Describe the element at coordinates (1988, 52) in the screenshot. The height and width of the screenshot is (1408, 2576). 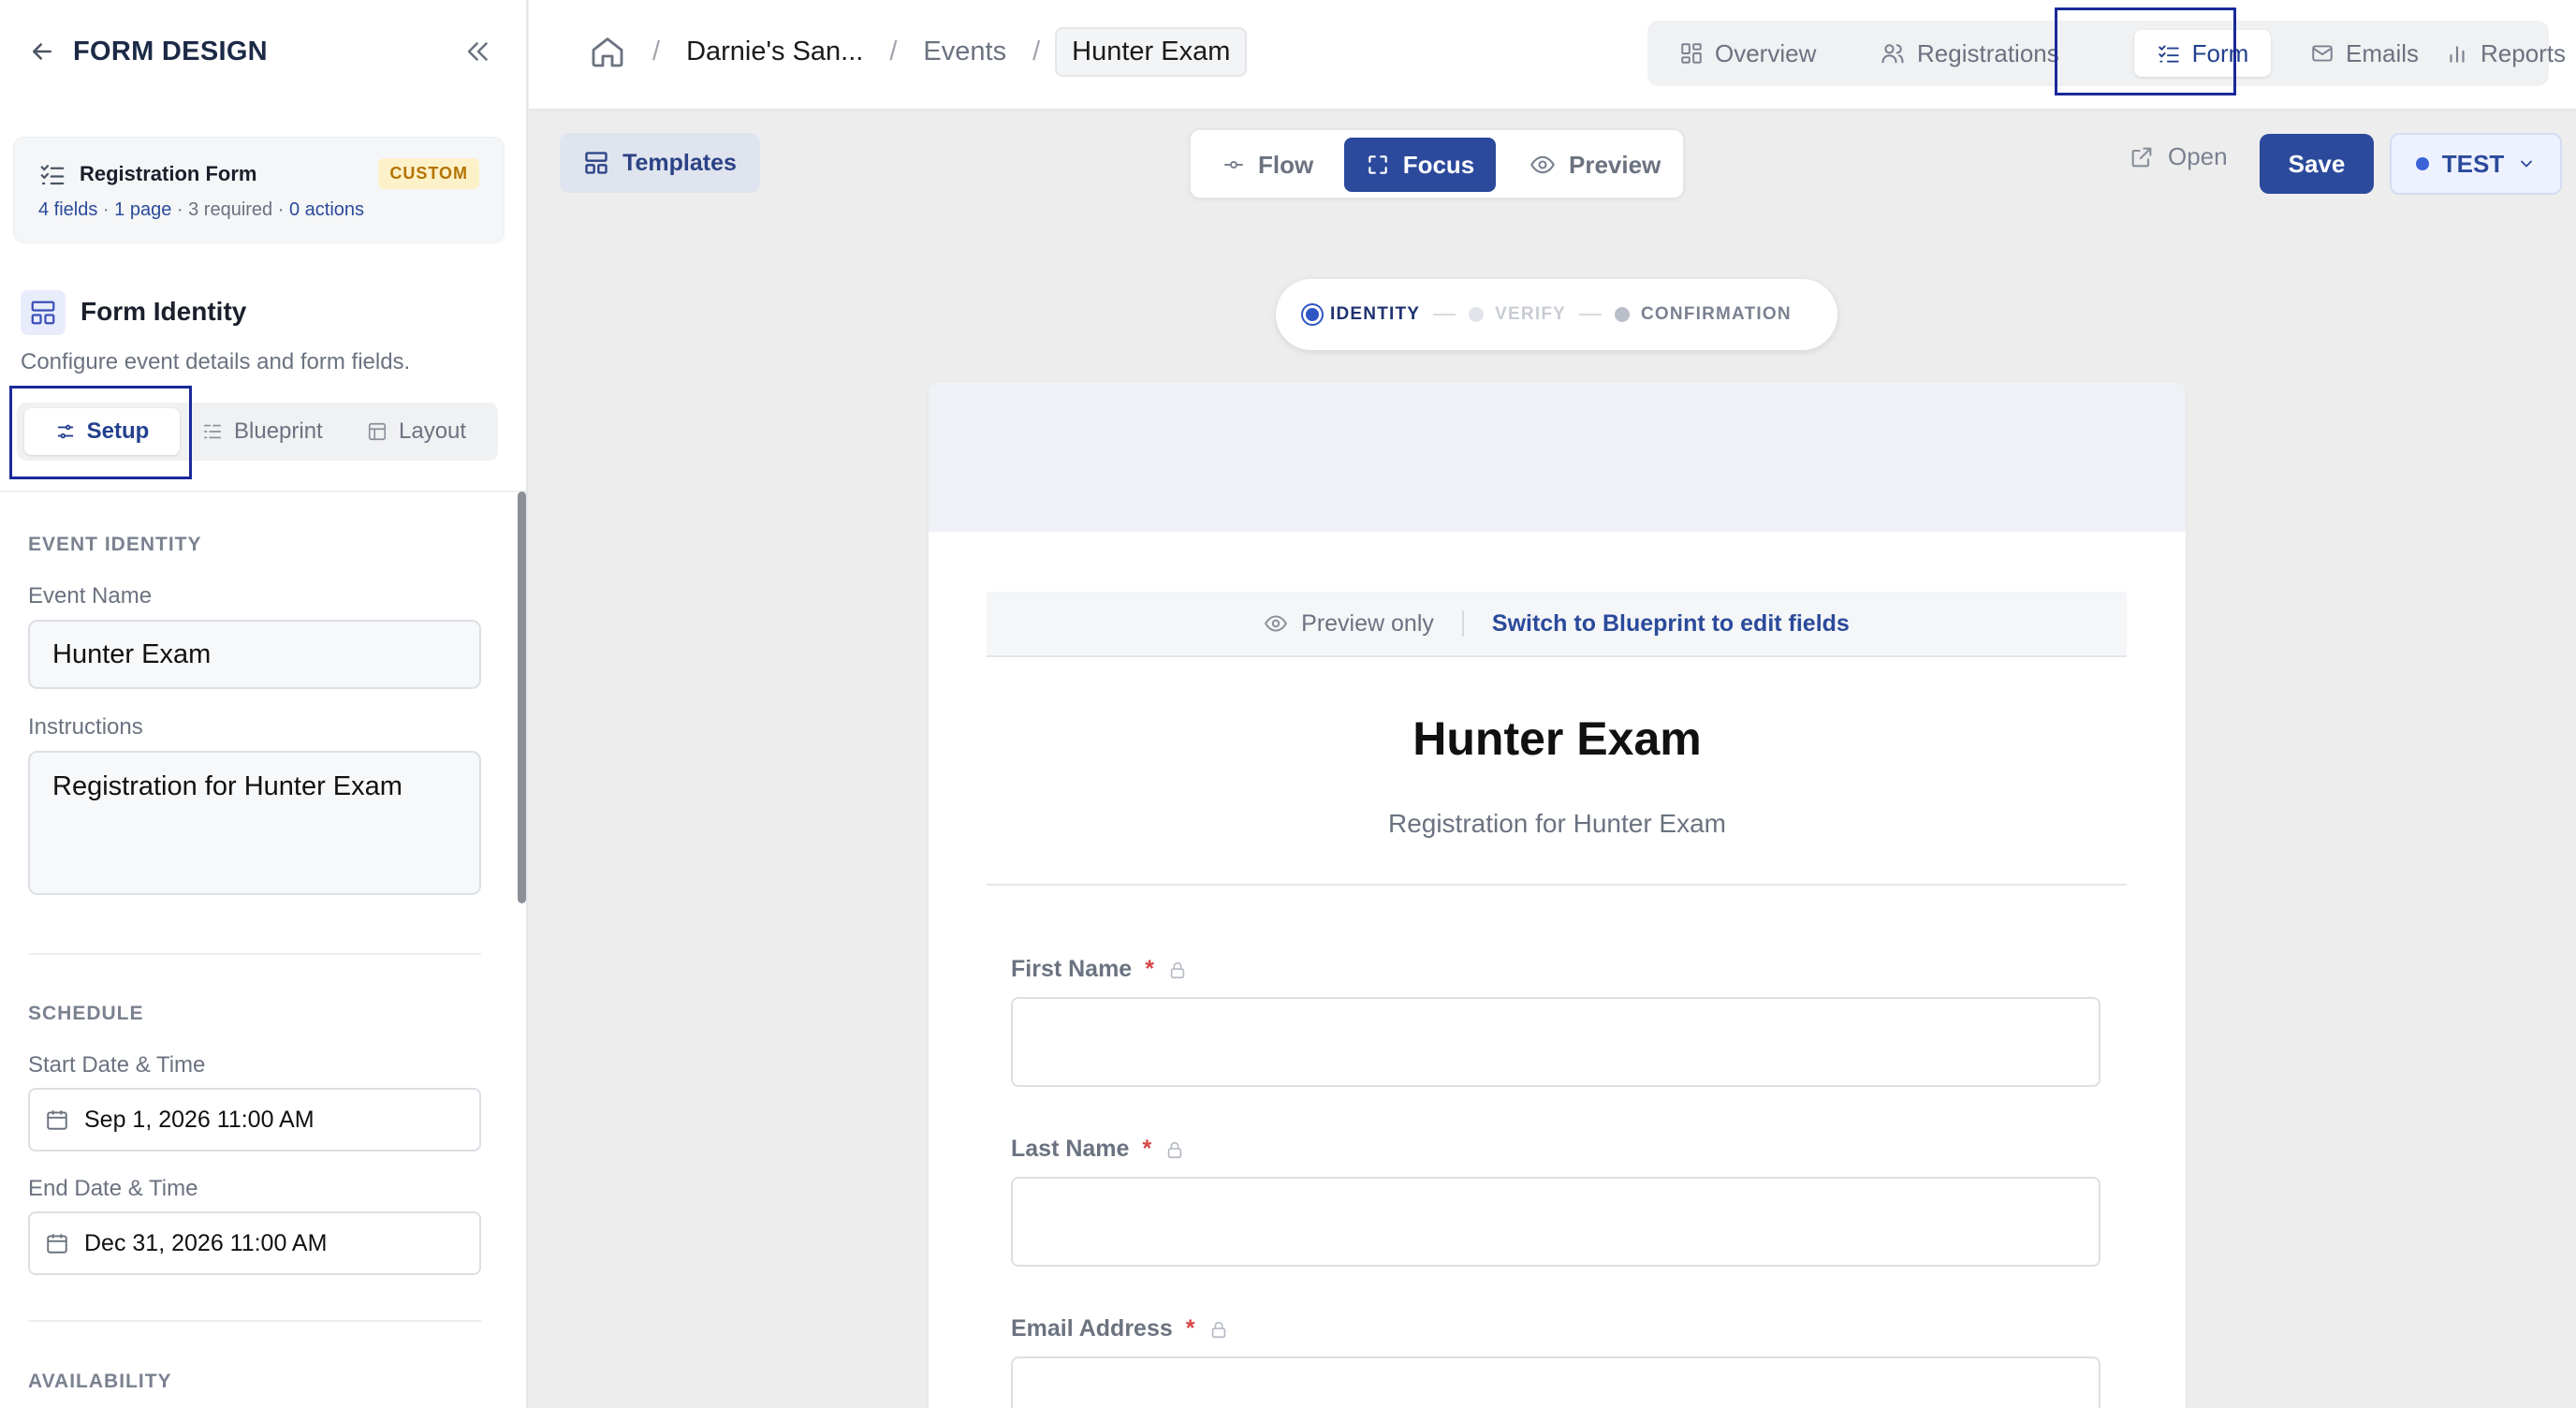
I see `tab-registrations-label: Registrations` at that location.